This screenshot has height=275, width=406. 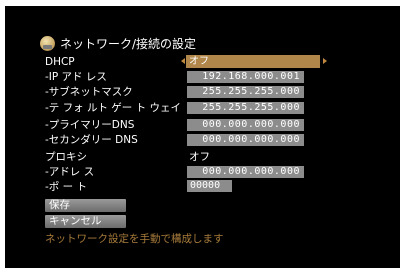 I want to click on page-title-text: ネットワーク/接続の設定, so click(x=128, y=43).